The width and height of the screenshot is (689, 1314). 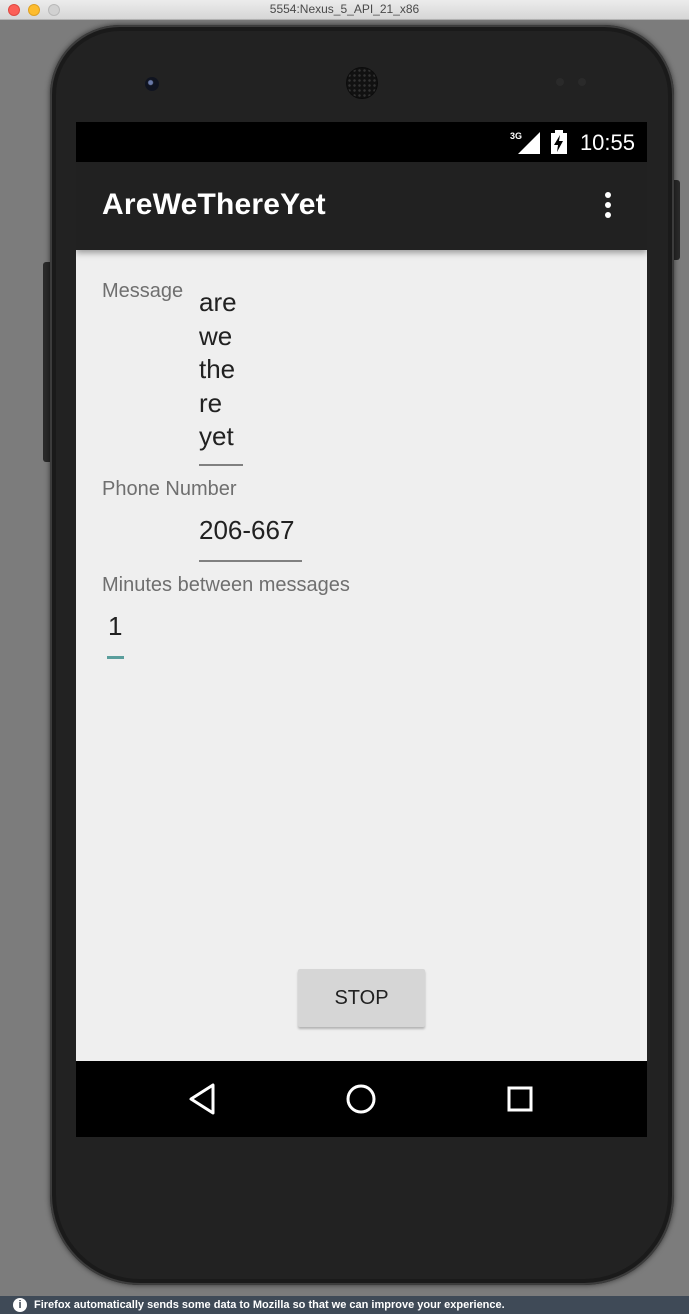 What do you see at coordinates (361, 998) in the screenshot?
I see `stop-button: STOP` at bounding box center [361, 998].